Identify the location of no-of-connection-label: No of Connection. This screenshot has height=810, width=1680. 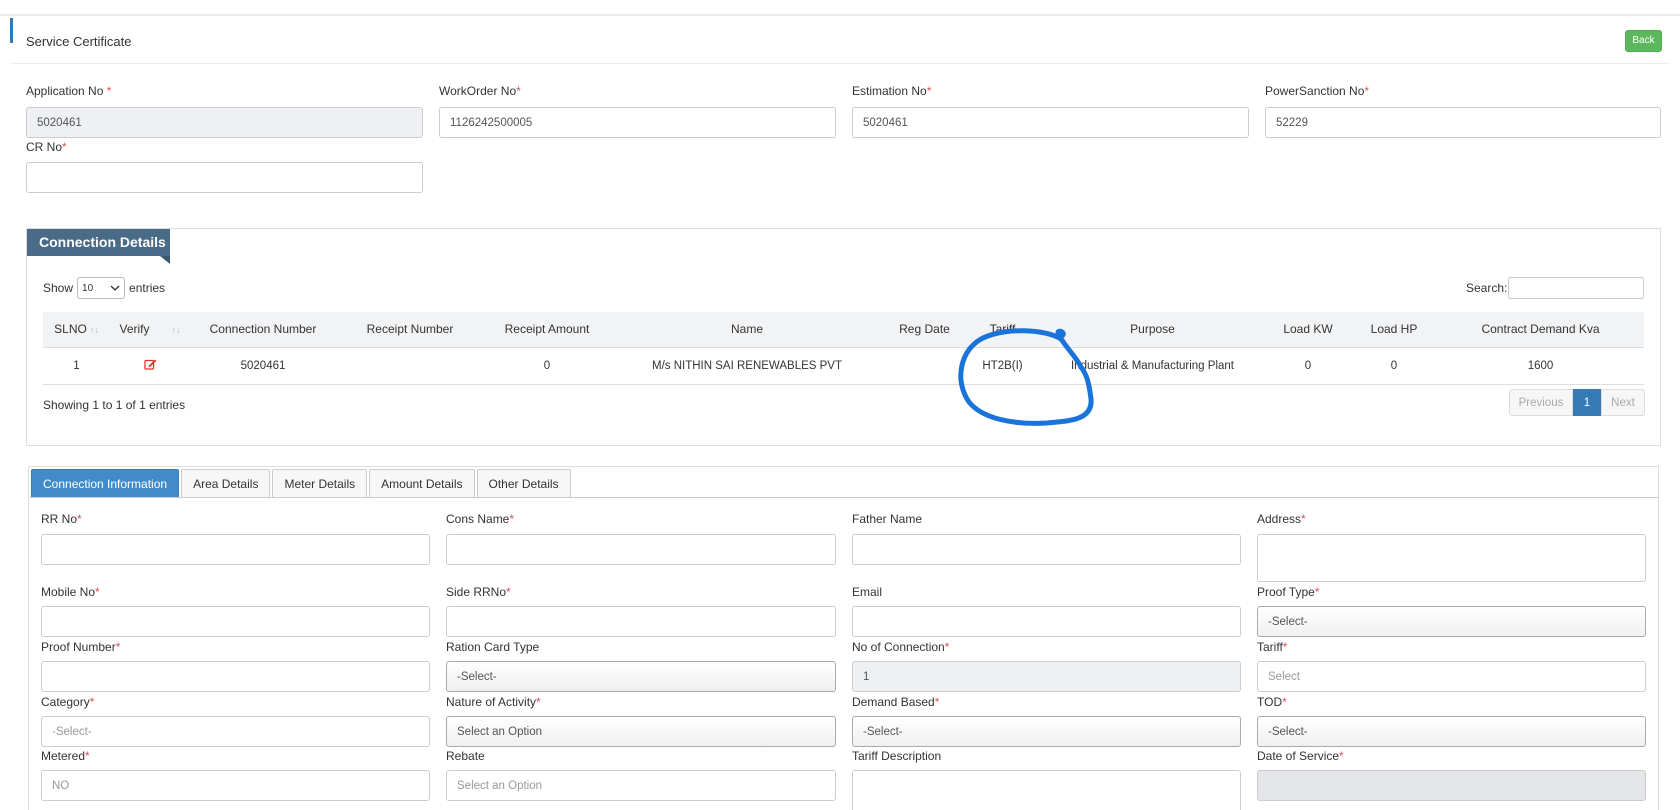
(898, 647).